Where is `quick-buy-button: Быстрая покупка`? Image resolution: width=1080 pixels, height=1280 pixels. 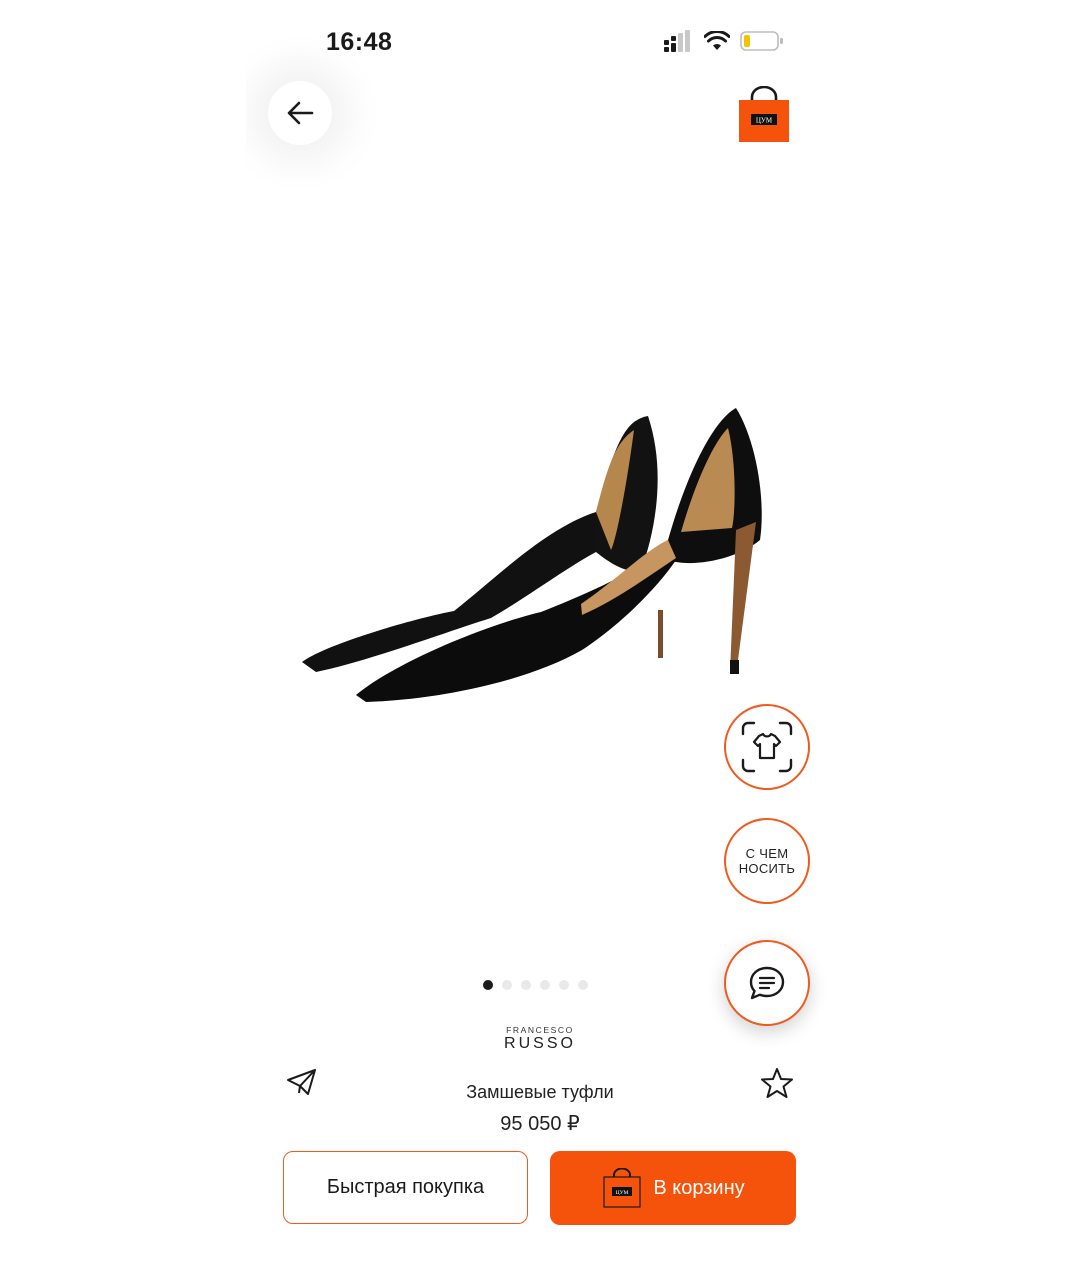
quick-buy-button: Быстрая покупка is located at coordinates (405, 1187).